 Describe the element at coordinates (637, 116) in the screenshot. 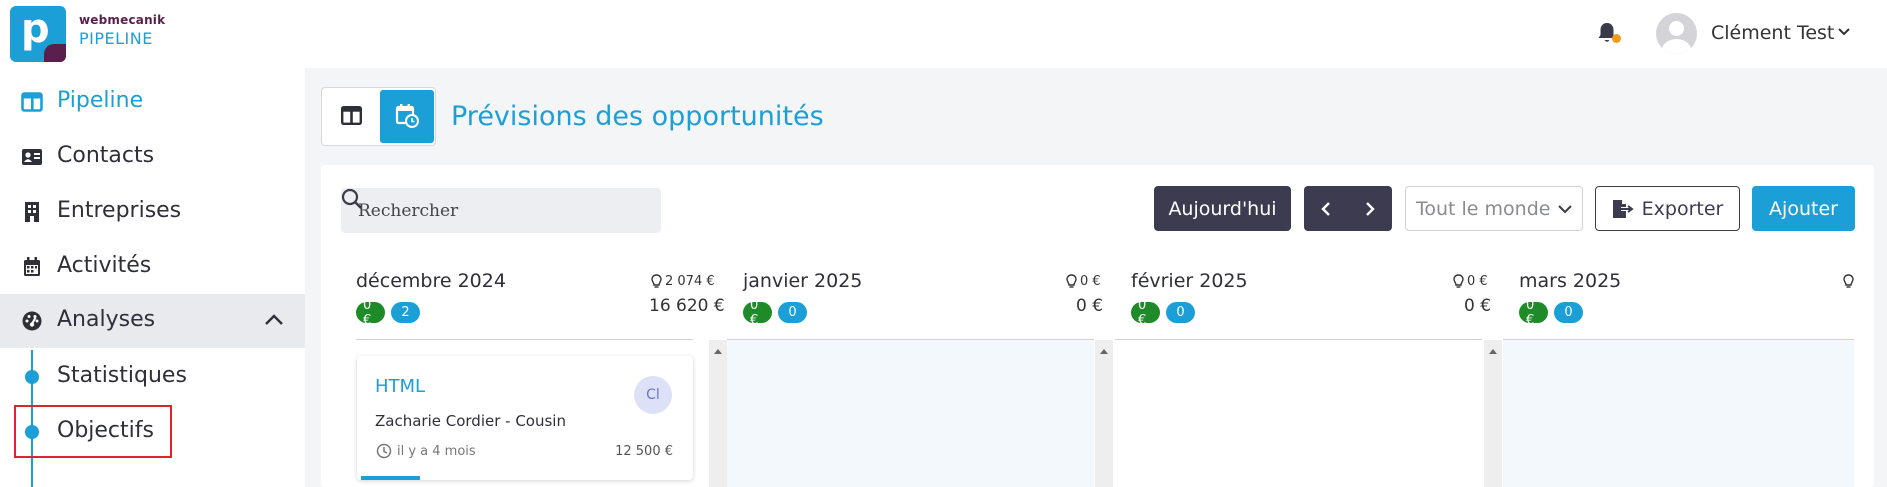

I see `page-title: Prévisions des opportunités` at that location.